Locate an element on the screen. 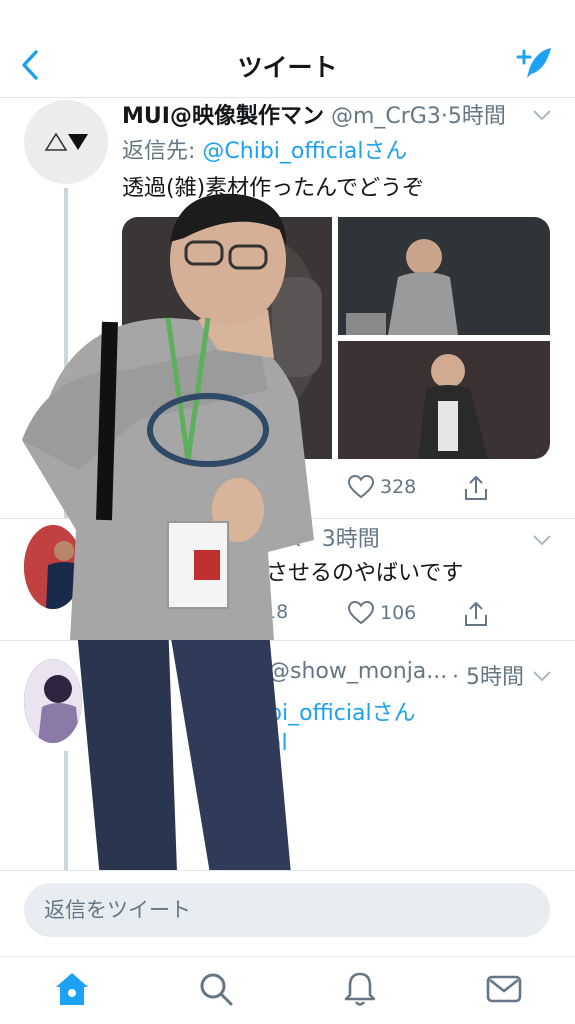  like-count: 328 is located at coordinates (398, 487).